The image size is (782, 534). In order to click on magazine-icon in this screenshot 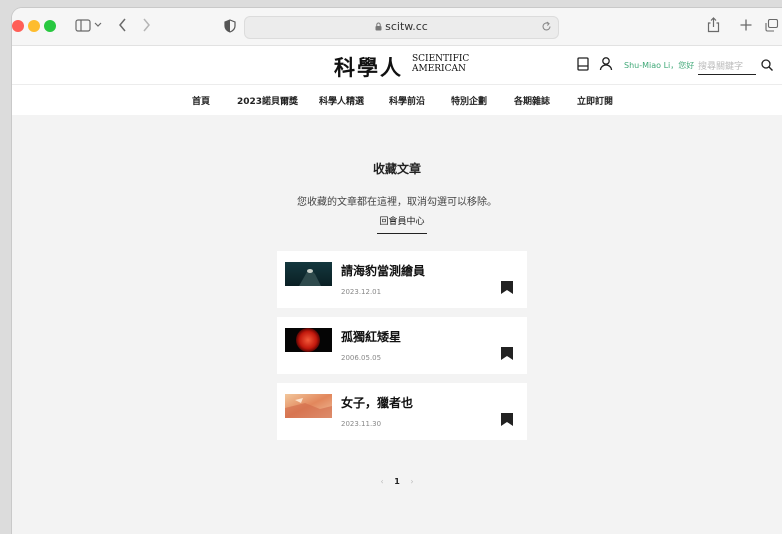, I will do `click(583, 64)`.